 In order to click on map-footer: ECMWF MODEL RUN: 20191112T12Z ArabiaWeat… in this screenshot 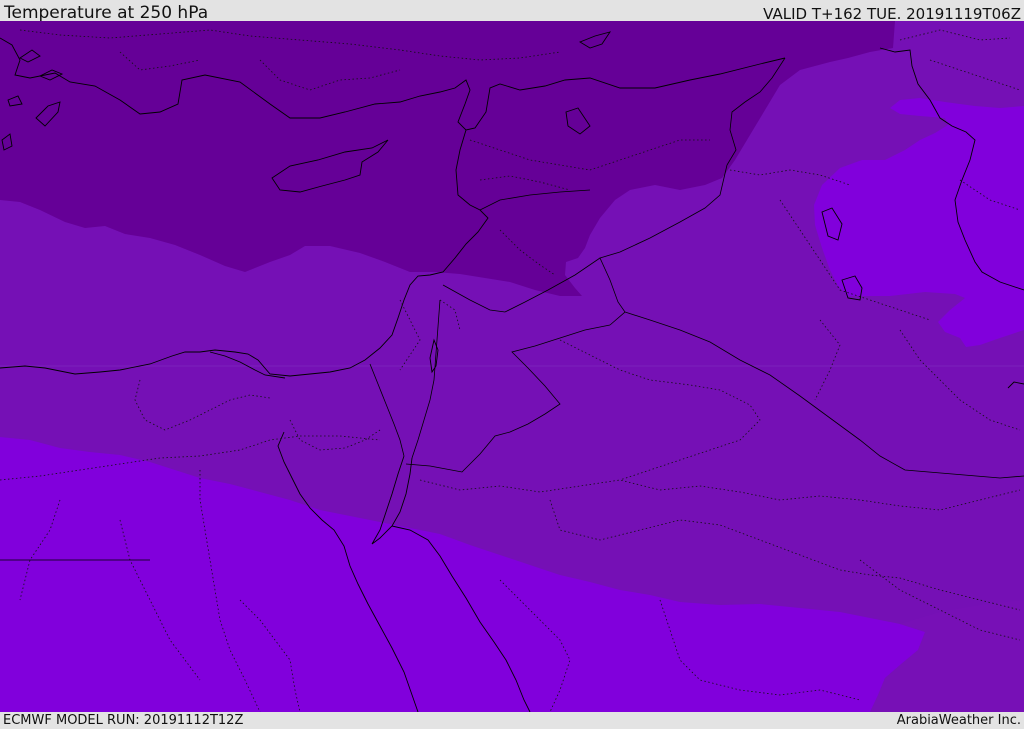, I will do `click(512, 720)`.